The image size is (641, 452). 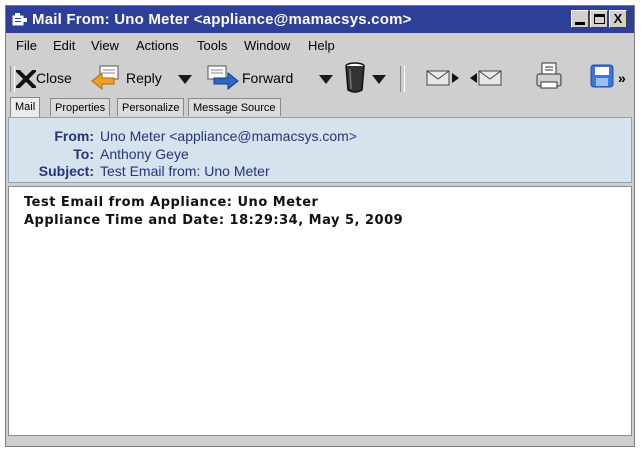 What do you see at coordinates (443, 78) in the screenshot?
I see `next-message-icon` at bounding box center [443, 78].